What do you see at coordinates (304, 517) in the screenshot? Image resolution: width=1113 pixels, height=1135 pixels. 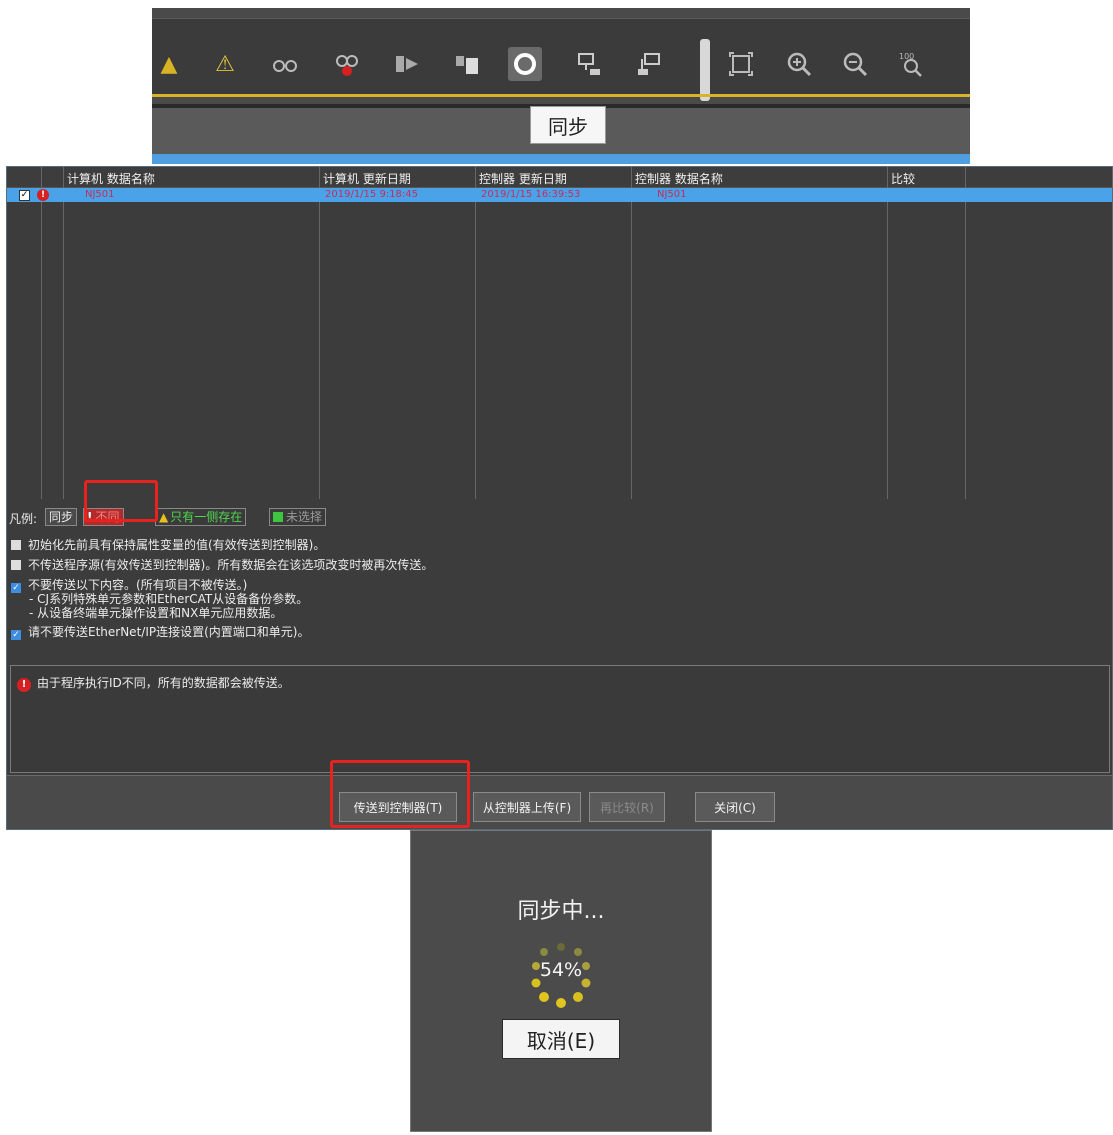 I see `legend-unselected-label: 未选择` at bounding box center [304, 517].